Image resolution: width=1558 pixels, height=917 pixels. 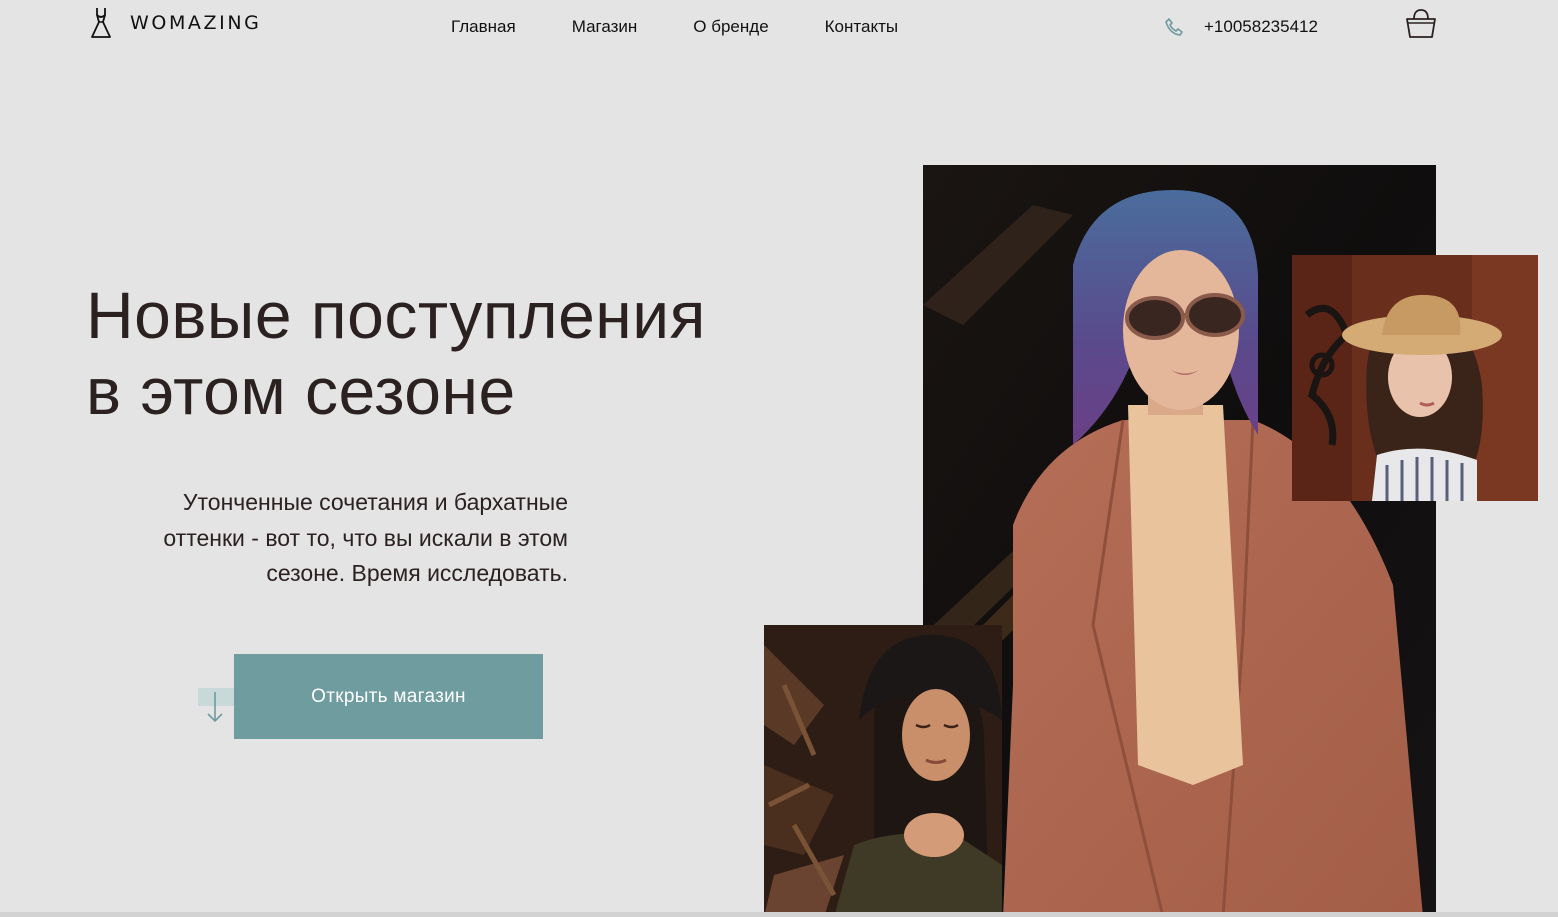 I want to click on hero-subtitle-line1: Утонченные сочетания и бархатные, so click(x=375, y=502).